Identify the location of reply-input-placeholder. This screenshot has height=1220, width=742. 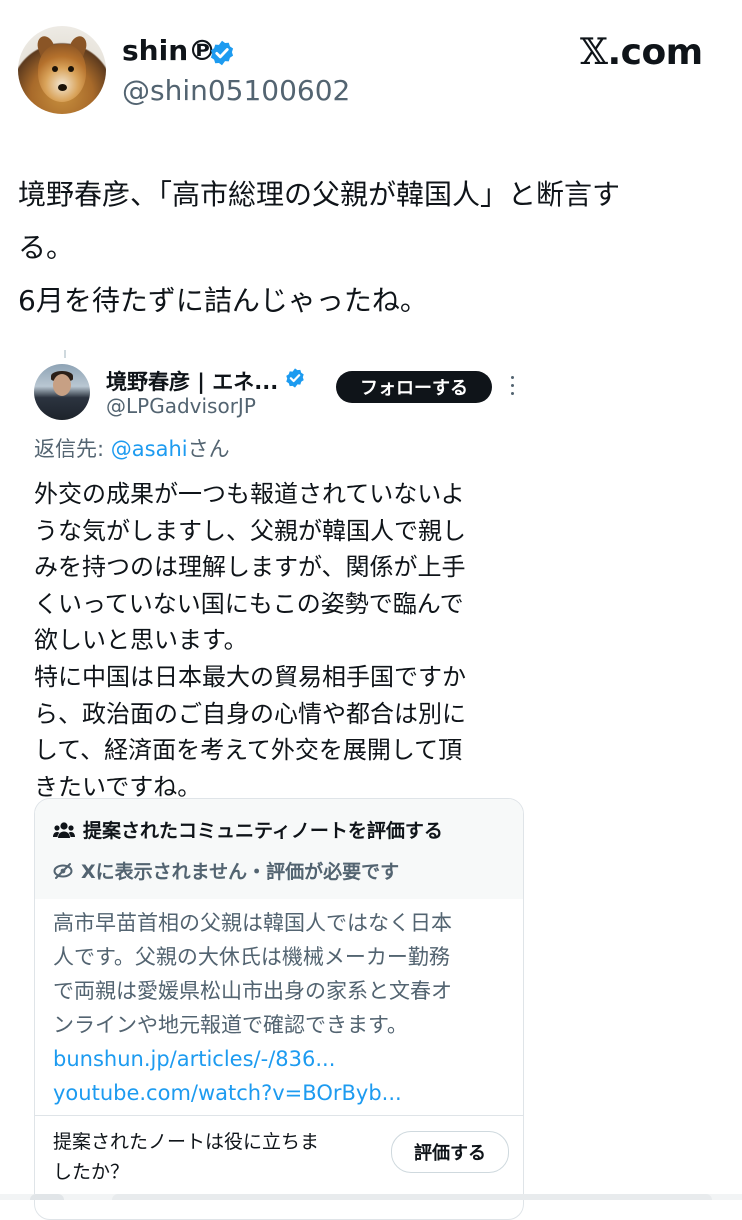
(412, 1197).